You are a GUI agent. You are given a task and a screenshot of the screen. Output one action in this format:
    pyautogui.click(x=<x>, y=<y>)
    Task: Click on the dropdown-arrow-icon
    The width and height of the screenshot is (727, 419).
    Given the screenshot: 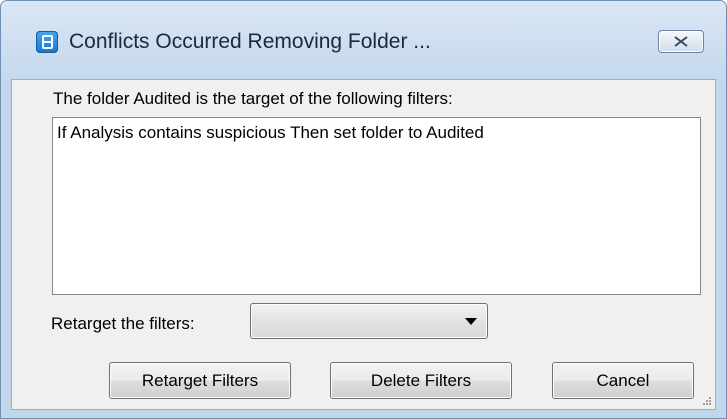 What is the action you would take?
    pyautogui.click(x=471, y=321)
    